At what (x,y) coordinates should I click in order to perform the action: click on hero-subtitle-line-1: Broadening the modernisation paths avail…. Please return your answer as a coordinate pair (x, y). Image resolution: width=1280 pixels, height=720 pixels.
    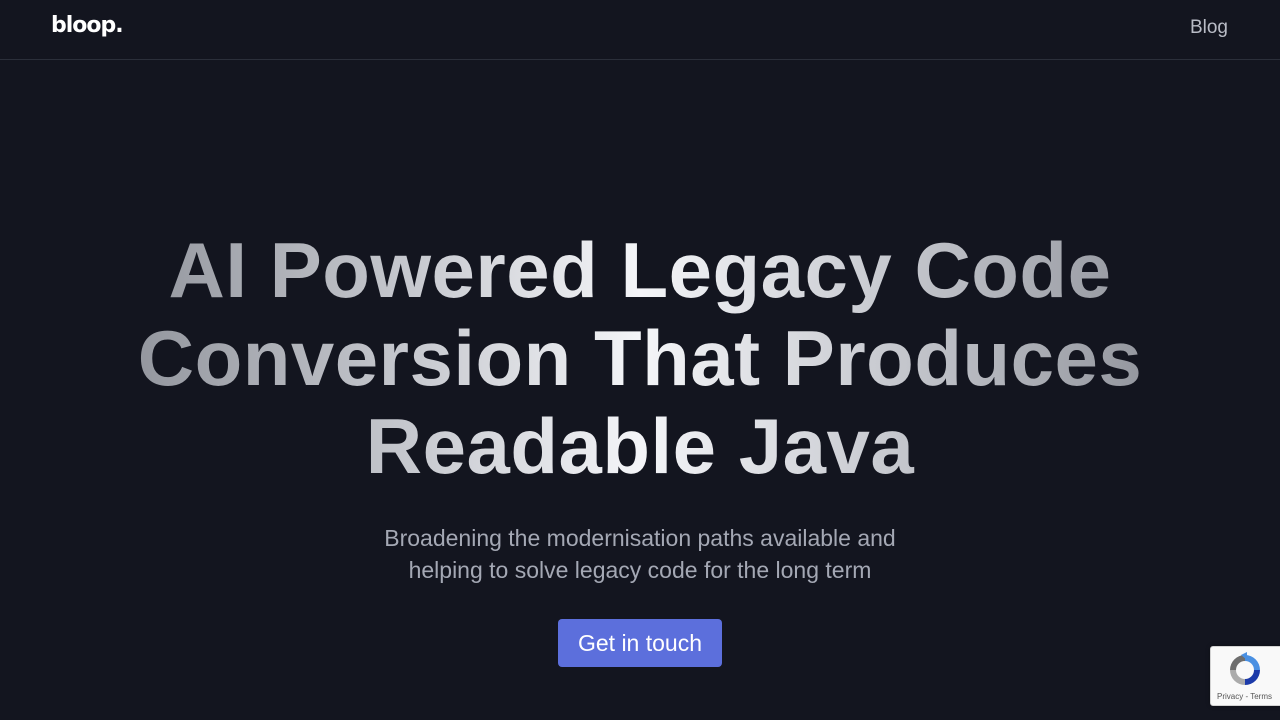
    Looking at the image, I should click on (640, 538).